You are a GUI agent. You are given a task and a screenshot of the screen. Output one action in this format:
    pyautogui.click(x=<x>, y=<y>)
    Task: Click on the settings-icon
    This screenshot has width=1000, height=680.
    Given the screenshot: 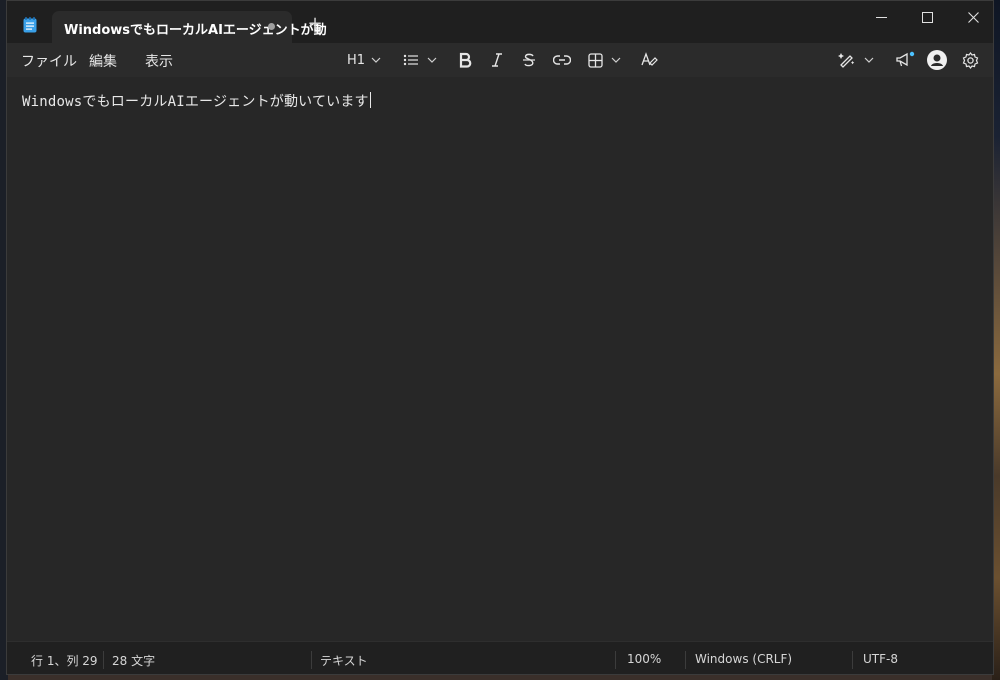 What is the action you would take?
    pyautogui.click(x=970, y=60)
    